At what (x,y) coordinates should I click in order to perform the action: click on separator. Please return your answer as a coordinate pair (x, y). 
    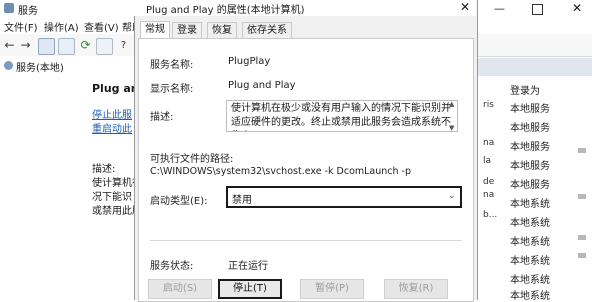
    Looking at the image, I should click on (306, 240).